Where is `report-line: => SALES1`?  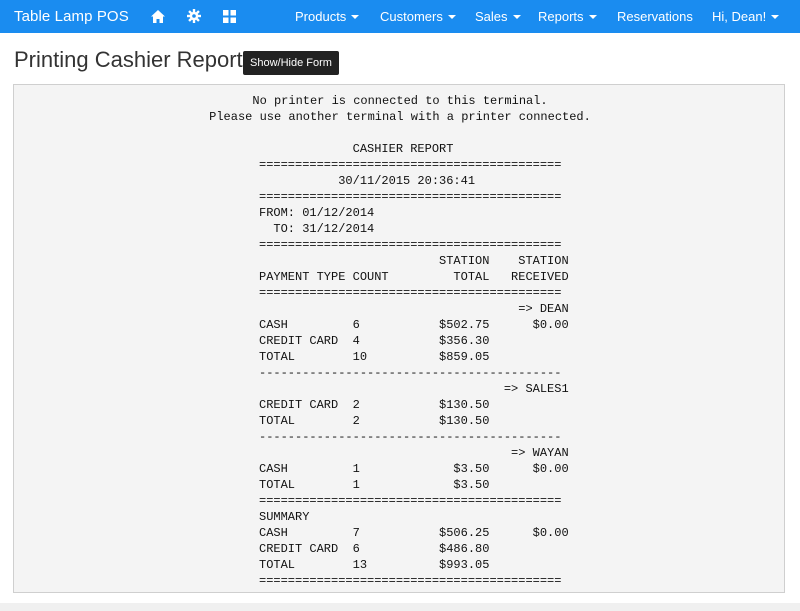
report-line: => SALES1 is located at coordinates (414, 389).